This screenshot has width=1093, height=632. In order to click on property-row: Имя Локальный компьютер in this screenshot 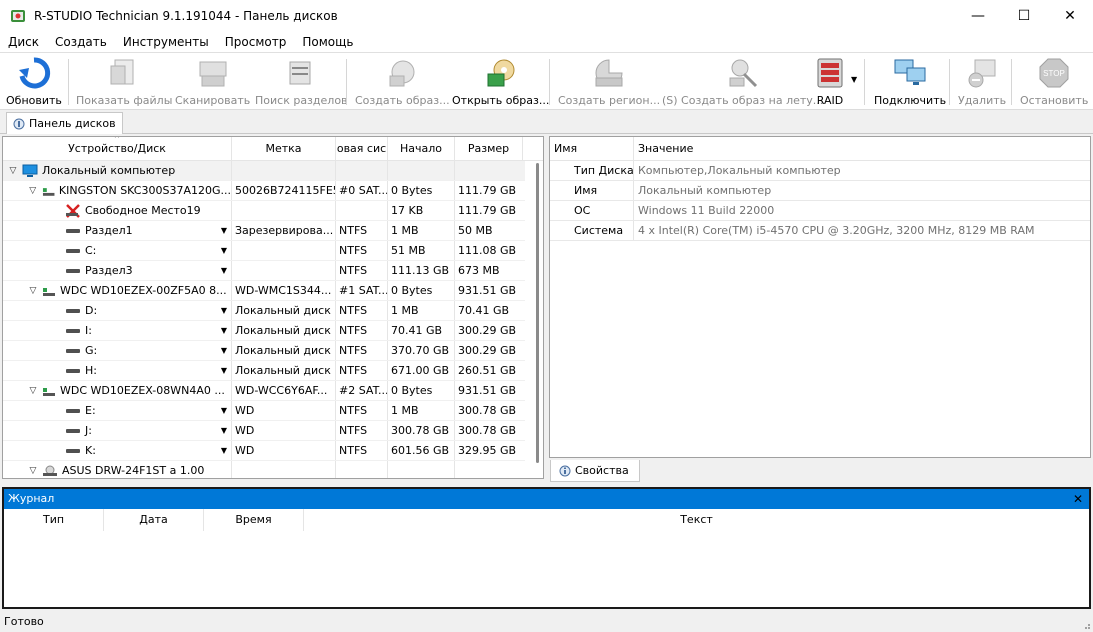, I will do `click(820, 191)`.